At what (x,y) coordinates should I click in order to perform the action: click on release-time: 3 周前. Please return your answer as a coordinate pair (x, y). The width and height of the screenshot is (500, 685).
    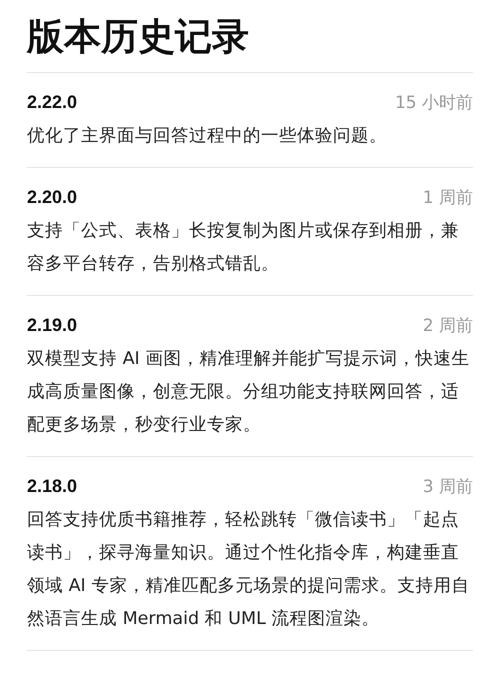
    Looking at the image, I should click on (447, 487).